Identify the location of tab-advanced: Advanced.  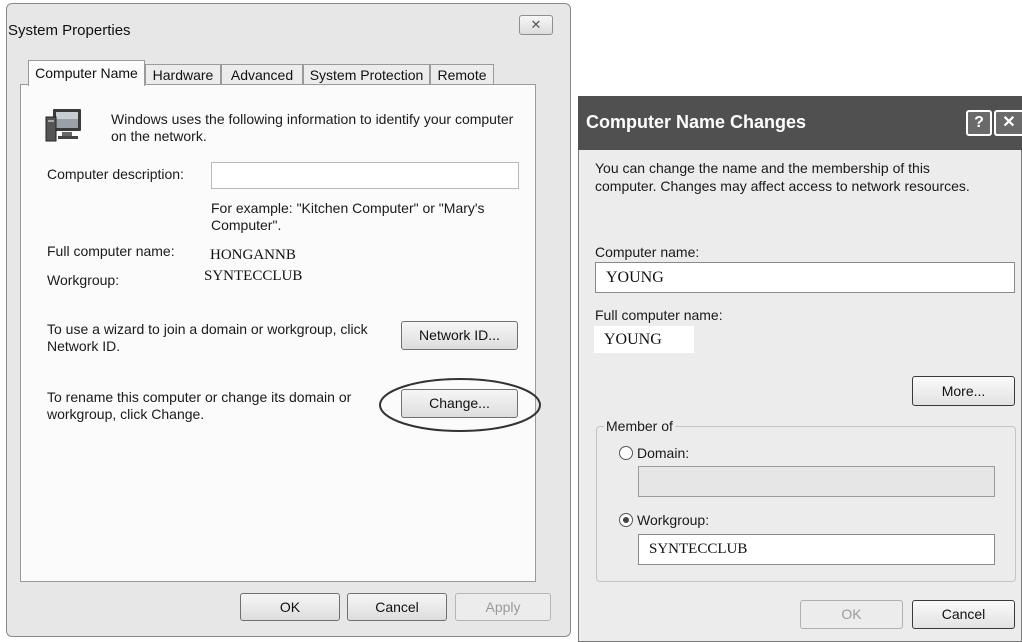
(262, 75).